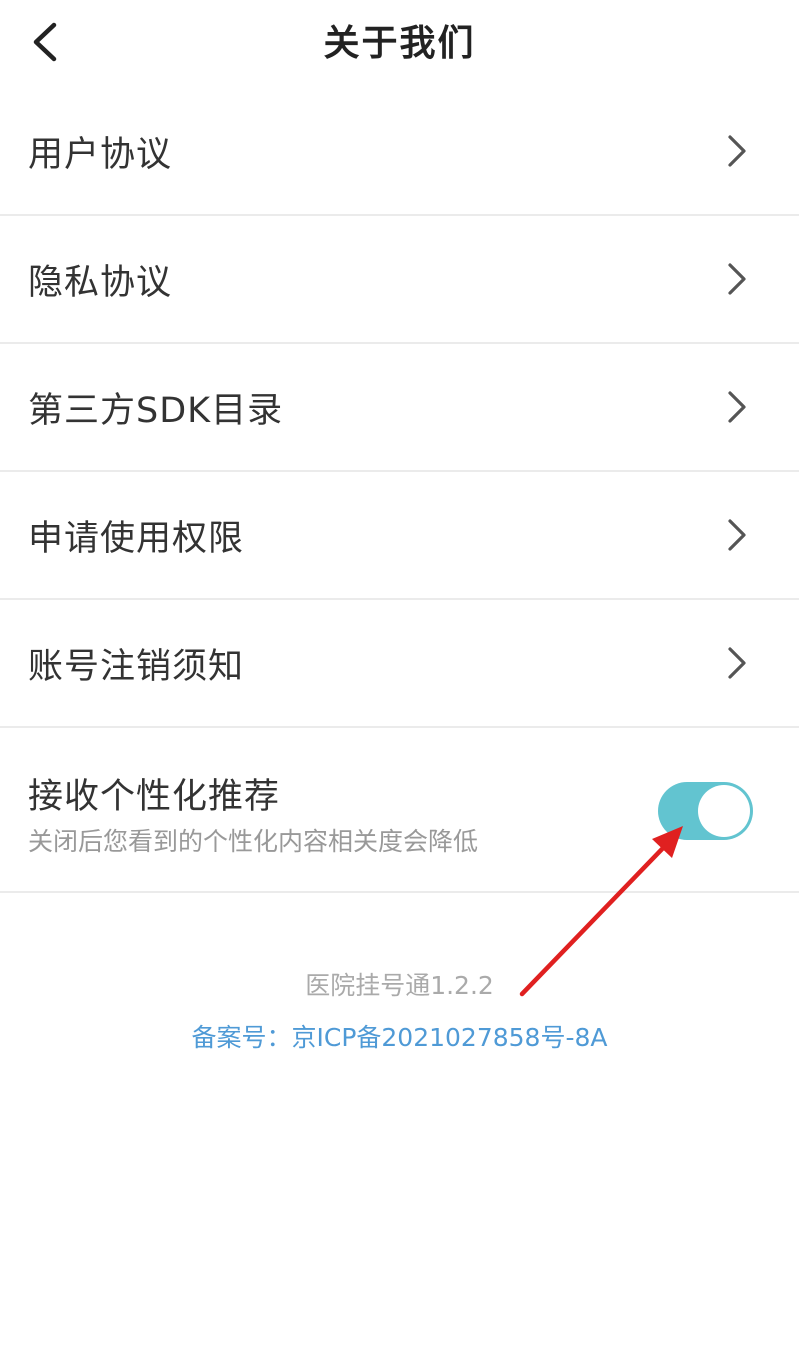 This screenshot has width=799, height=1348. Describe the element at coordinates (136, 538) in the screenshot. I see `menu-item-label: 申请使用权限` at that location.